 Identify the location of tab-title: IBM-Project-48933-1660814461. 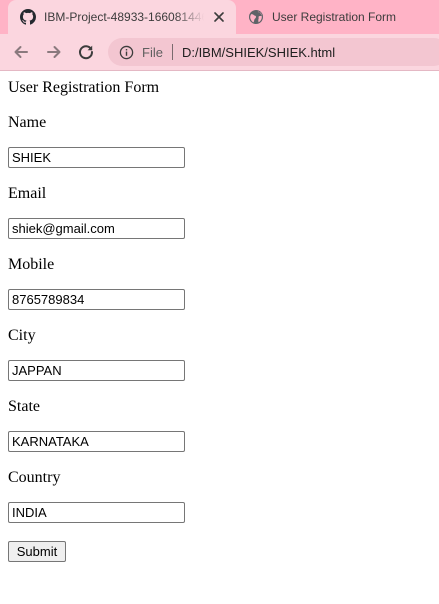
(124, 17).